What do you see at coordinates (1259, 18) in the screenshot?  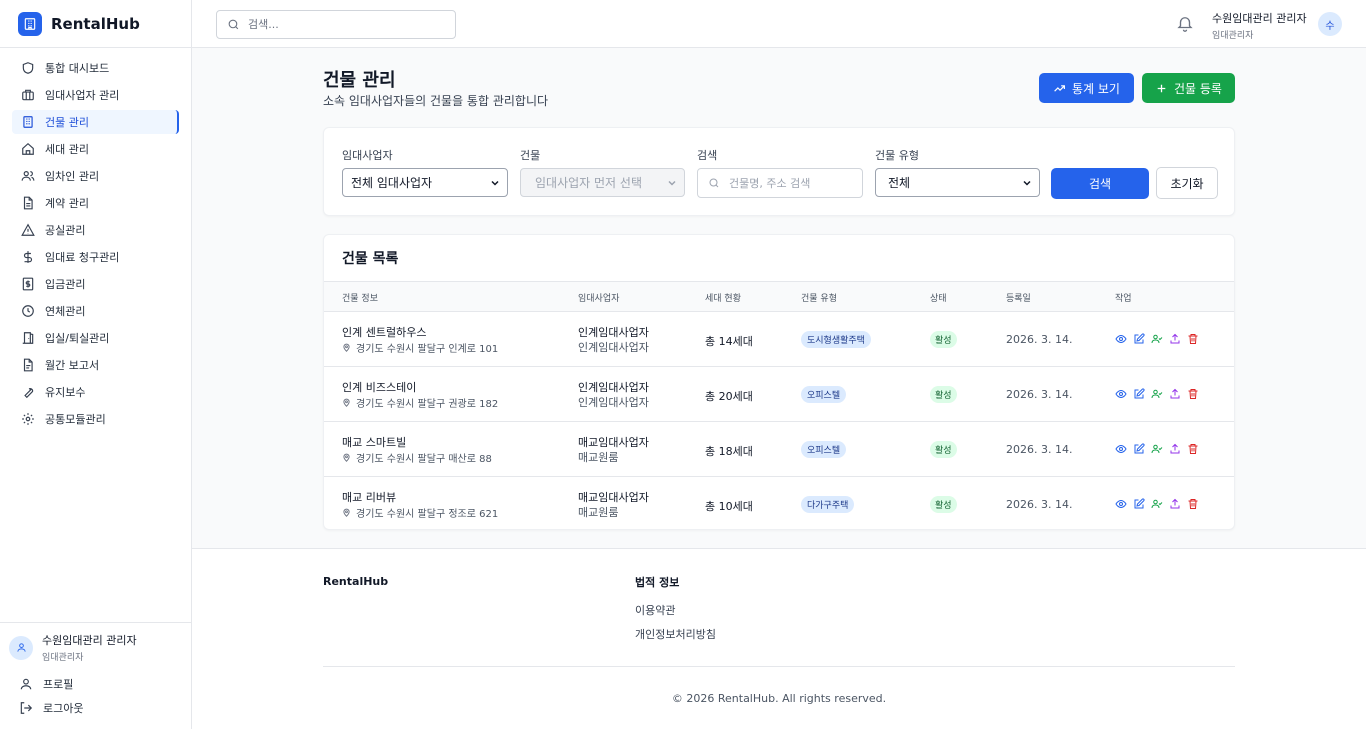 I see `topbar-user-name: 수원임대관리 관리자` at bounding box center [1259, 18].